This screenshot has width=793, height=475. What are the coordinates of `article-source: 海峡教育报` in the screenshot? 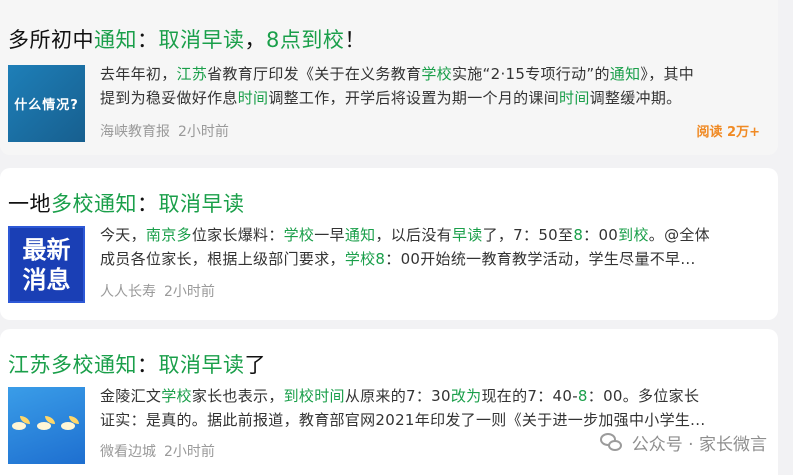 It's located at (135, 132).